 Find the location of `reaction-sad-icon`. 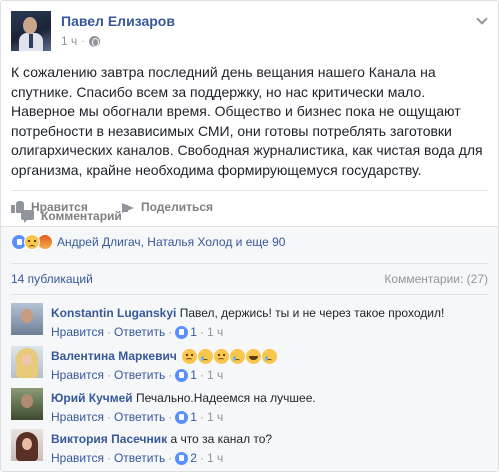

reaction-sad-icon is located at coordinates (32, 242).